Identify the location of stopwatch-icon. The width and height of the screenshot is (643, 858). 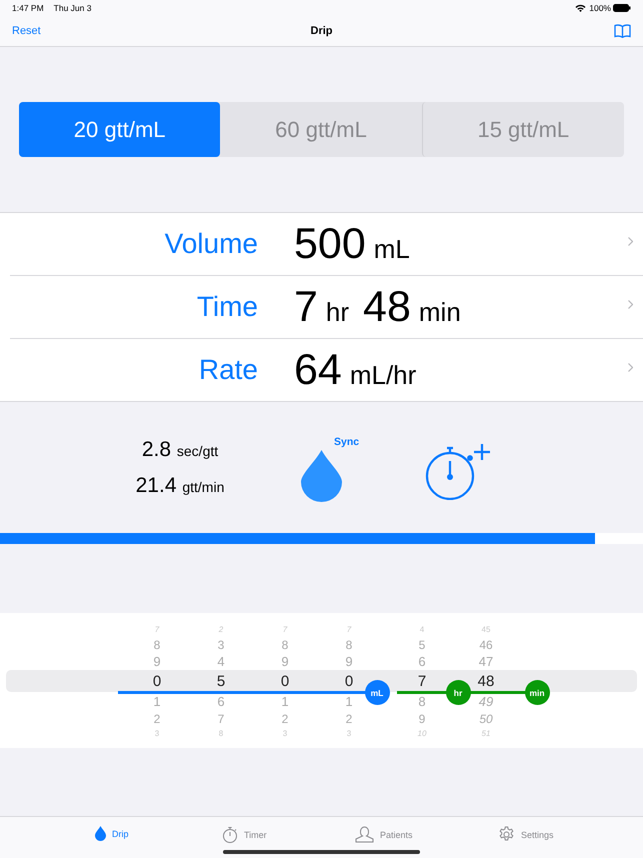
(230, 834).